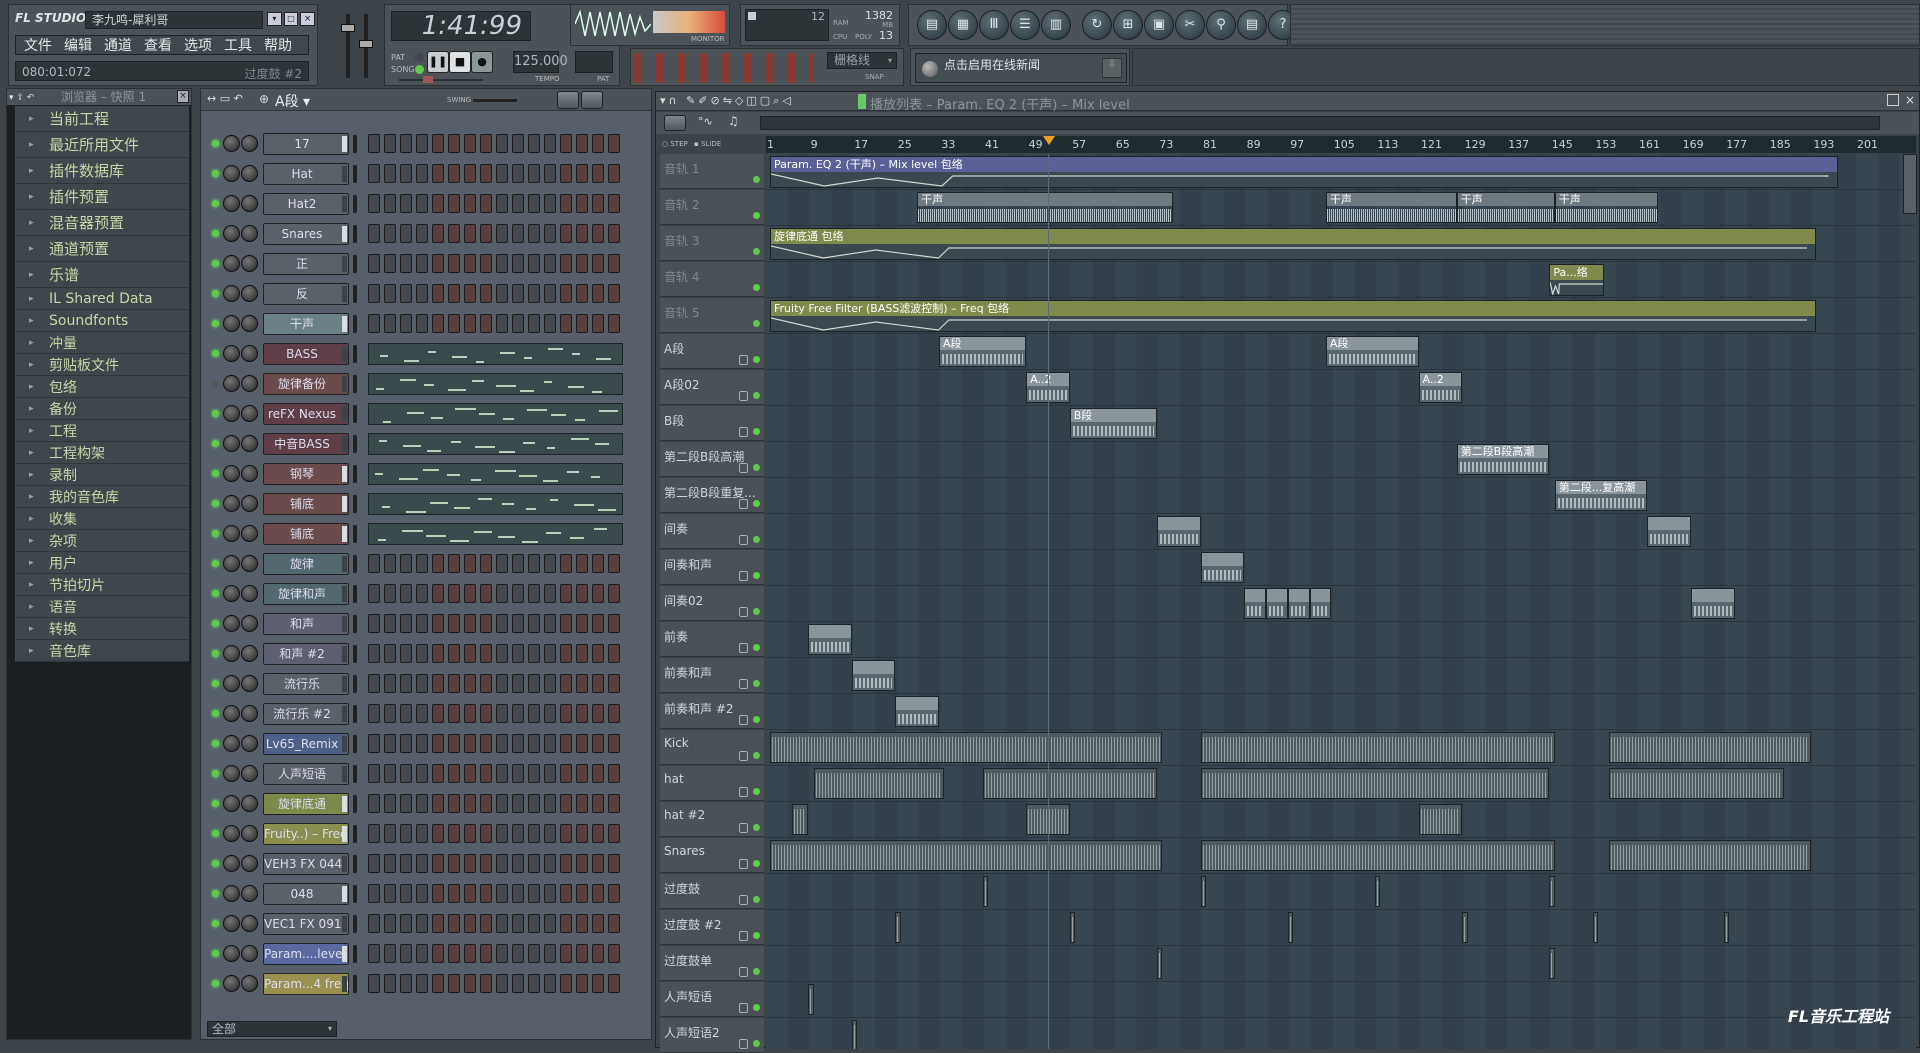  What do you see at coordinates (306, 534) in the screenshot?
I see `channel-name-button: 铺底` at bounding box center [306, 534].